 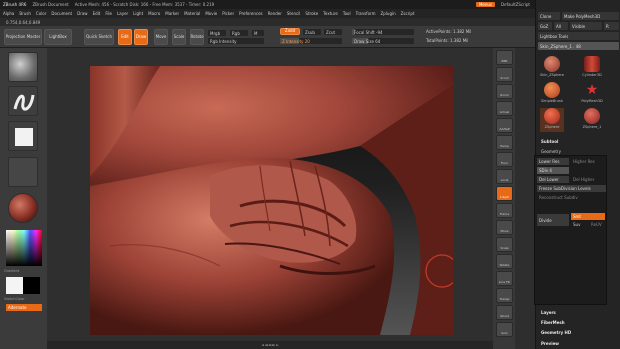 What do you see at coordinates (504, 295) in the screenshot?
I see `transp-button: Transp` at bounding box center [504, 295].